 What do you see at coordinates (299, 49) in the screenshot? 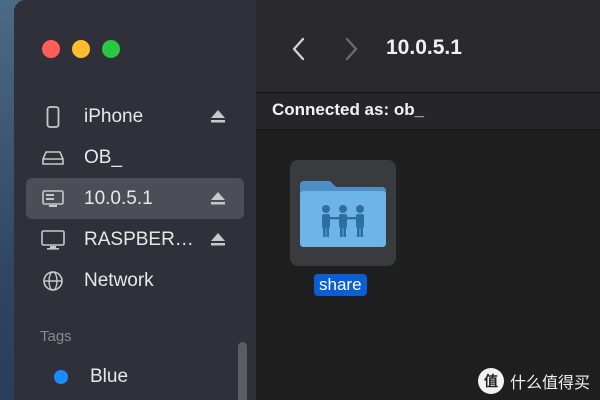
I see `back-button` at bounding box center [299, 49].